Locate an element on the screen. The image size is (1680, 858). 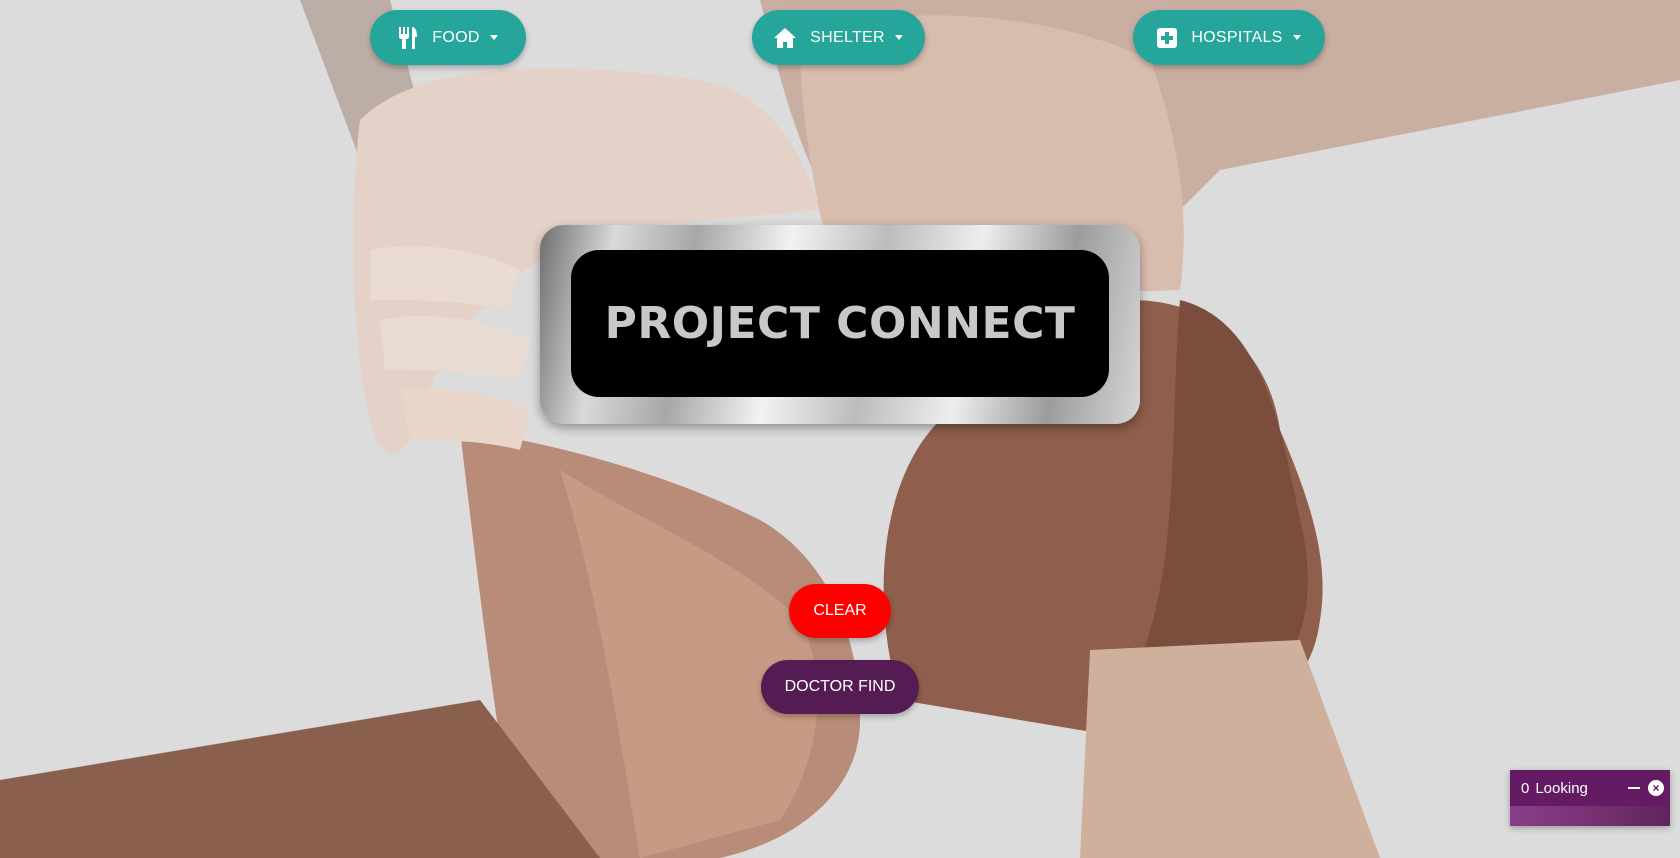
chat-input-bar is located at coordinates (1590, 816).